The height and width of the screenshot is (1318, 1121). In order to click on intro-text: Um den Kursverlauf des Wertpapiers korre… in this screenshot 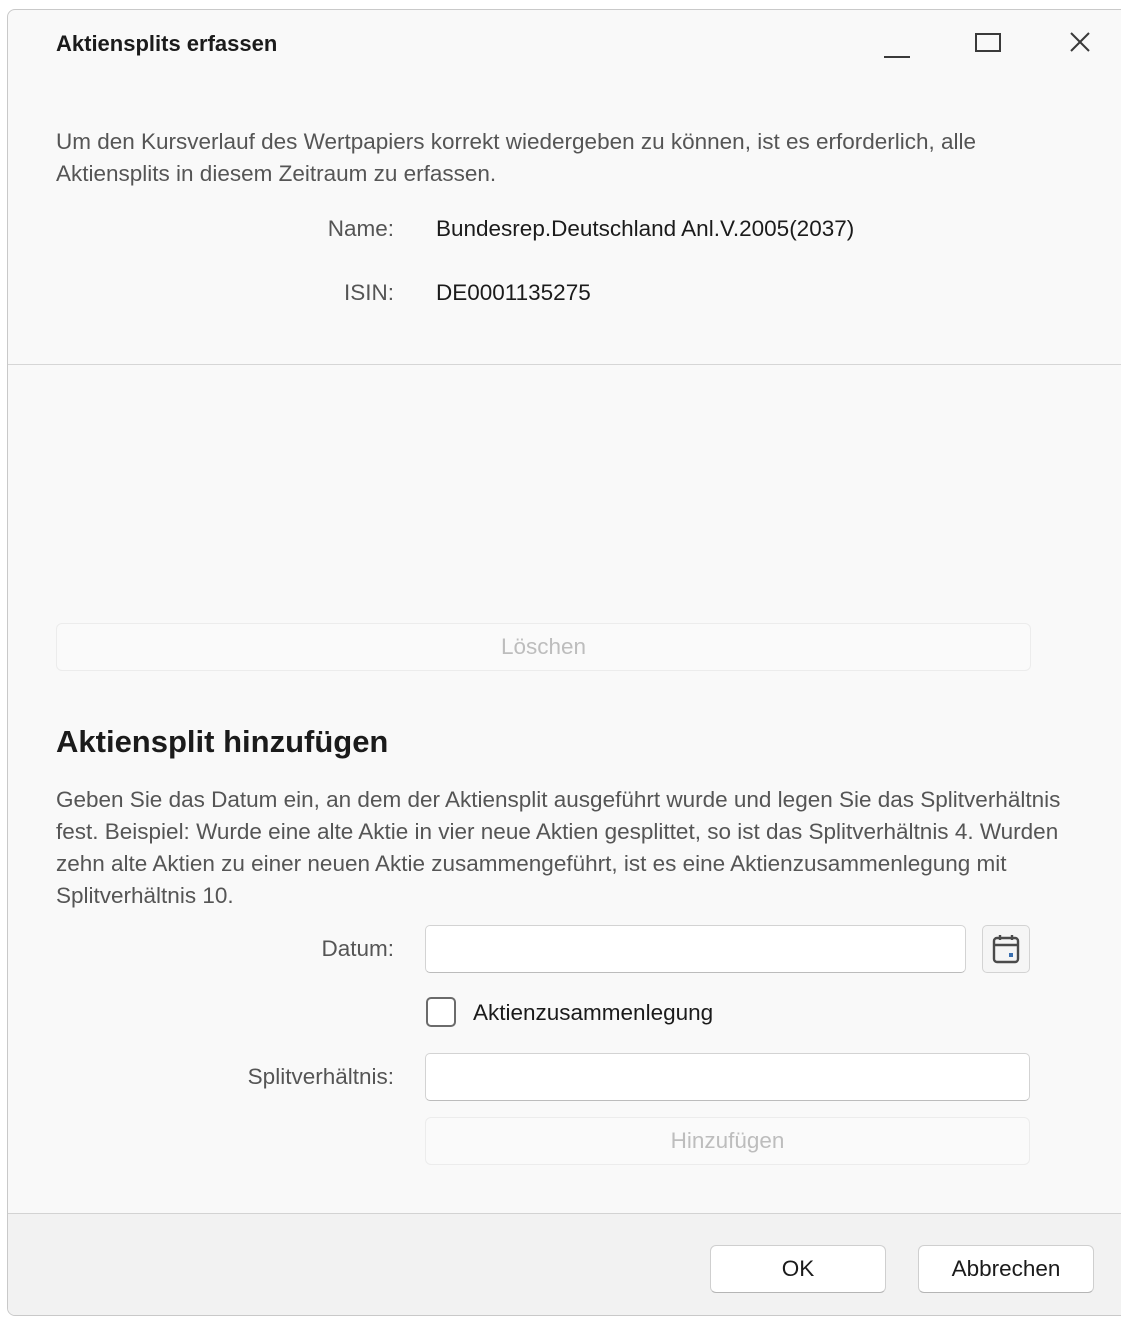, I will do `click(516, 157)`.